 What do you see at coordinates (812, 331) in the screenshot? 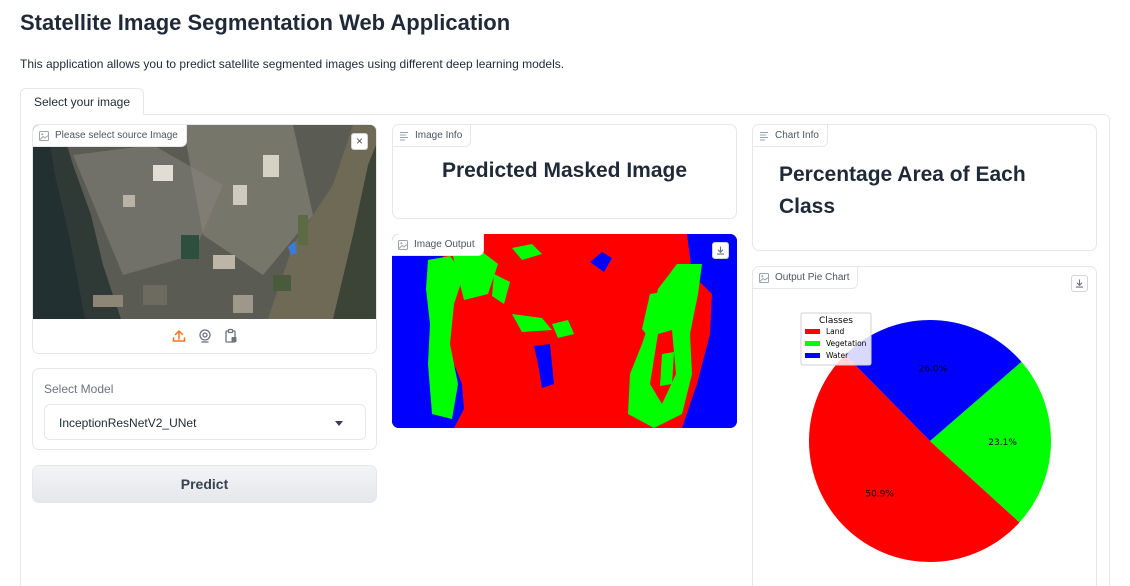
I see `legend-swatch-land` at bounding box center [812, 331].